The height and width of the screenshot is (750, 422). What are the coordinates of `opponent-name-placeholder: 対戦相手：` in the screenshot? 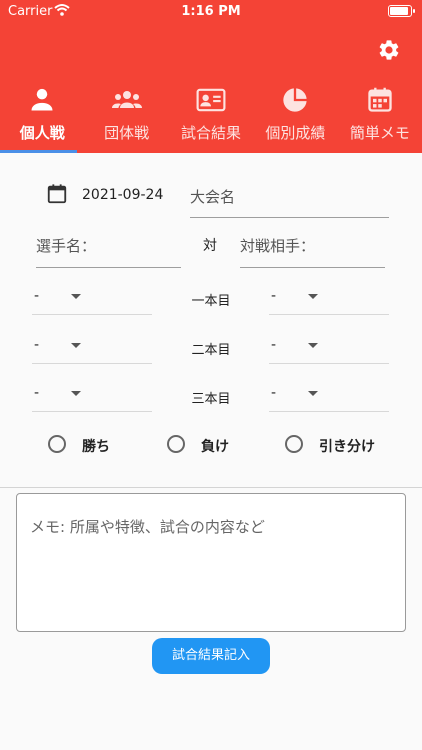 It's located at (278, 246).